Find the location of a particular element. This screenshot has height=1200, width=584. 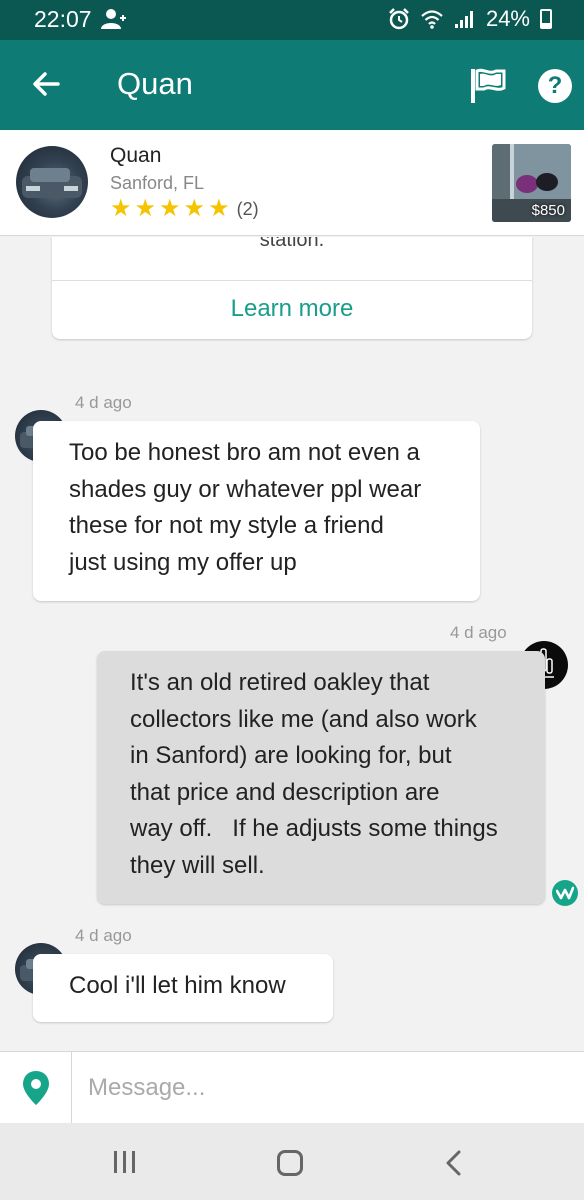

app-bar: Quan ? is located at coordinates (292, 85).